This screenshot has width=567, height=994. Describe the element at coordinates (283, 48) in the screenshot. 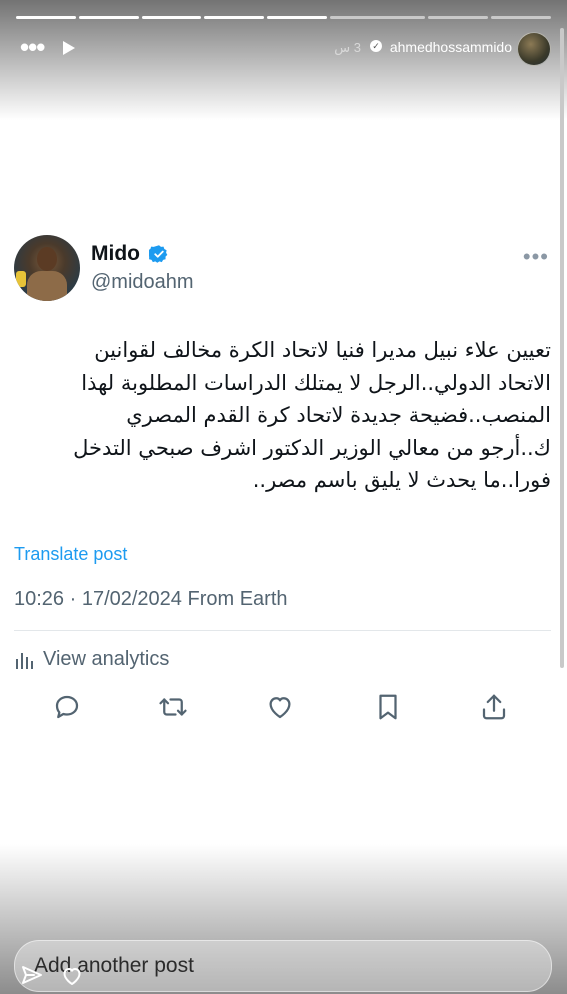

I see `story-header: ••• 3 س ✓ ahmedhossammido` at that location.